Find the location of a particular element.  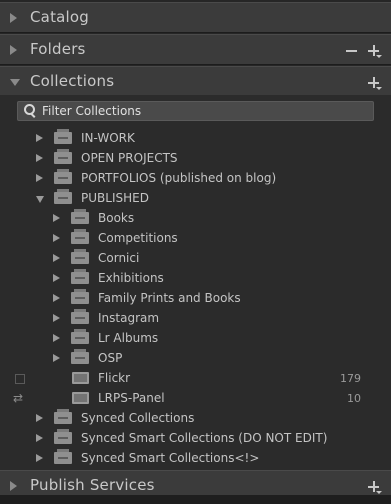

collection-set-row: Synced Collections is located at coordinates (195, 419).